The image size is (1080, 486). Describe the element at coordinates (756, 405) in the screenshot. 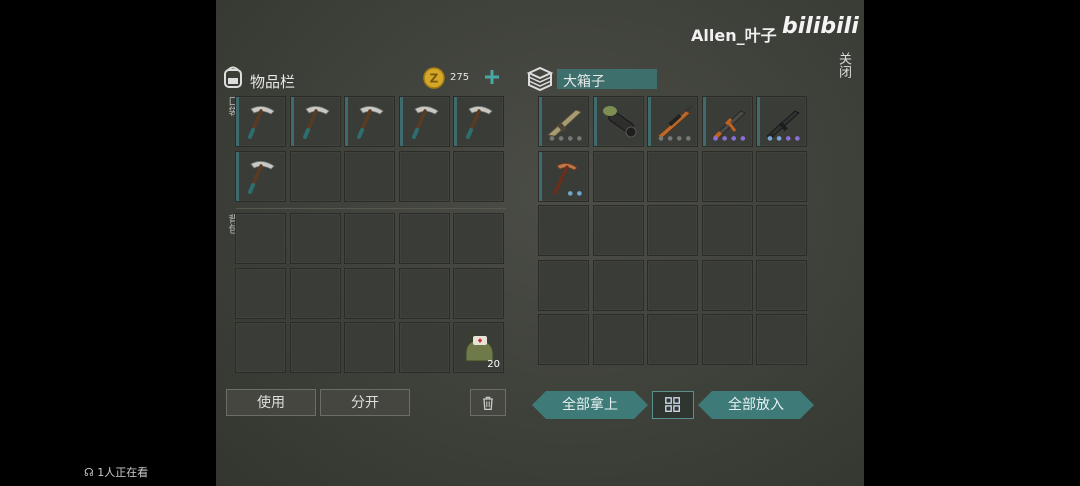

I see `put-all-button: 全部放入` at that location.